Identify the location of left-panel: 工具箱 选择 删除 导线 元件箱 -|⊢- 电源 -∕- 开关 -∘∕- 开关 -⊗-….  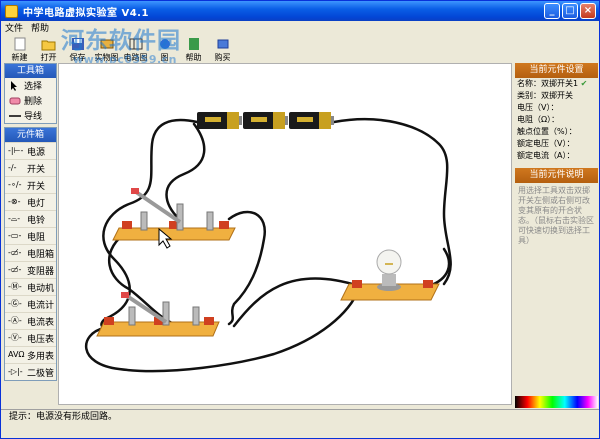
(30, 234).